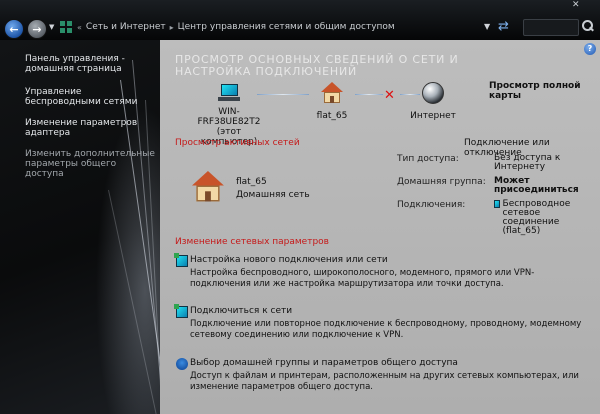 This screenshot has width=600, height=414. What do you see at coordinates (79, 27) in the screenshot?
I see `chevron-icon: «` at bounding box center [79, 27].